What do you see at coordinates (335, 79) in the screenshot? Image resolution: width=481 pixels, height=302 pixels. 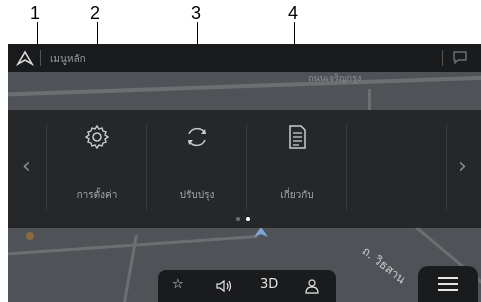 I see `map-top-label: ถนนเจริญกรุง` at bounding box center [335, 79].